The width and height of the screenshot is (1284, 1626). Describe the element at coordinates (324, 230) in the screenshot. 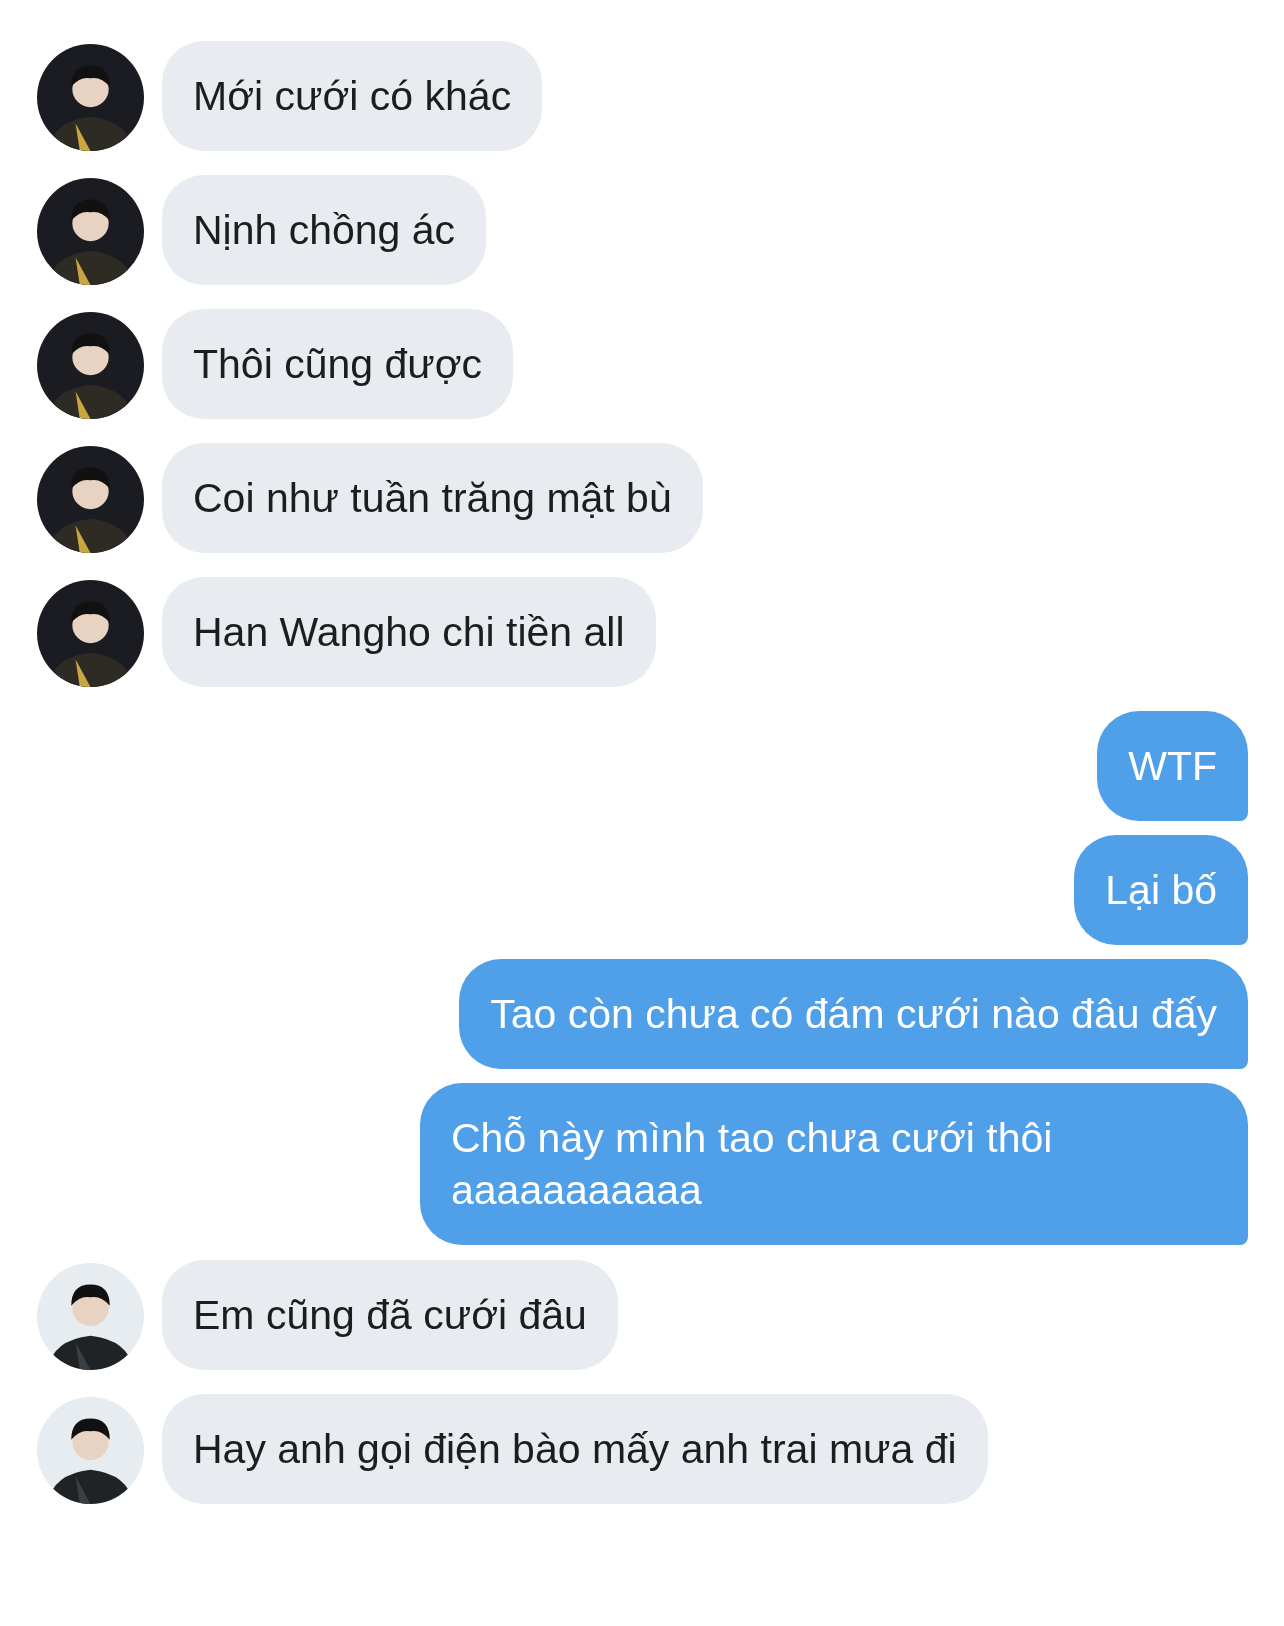

I see `message-bubble: Nịnh chồng ác` at that location.